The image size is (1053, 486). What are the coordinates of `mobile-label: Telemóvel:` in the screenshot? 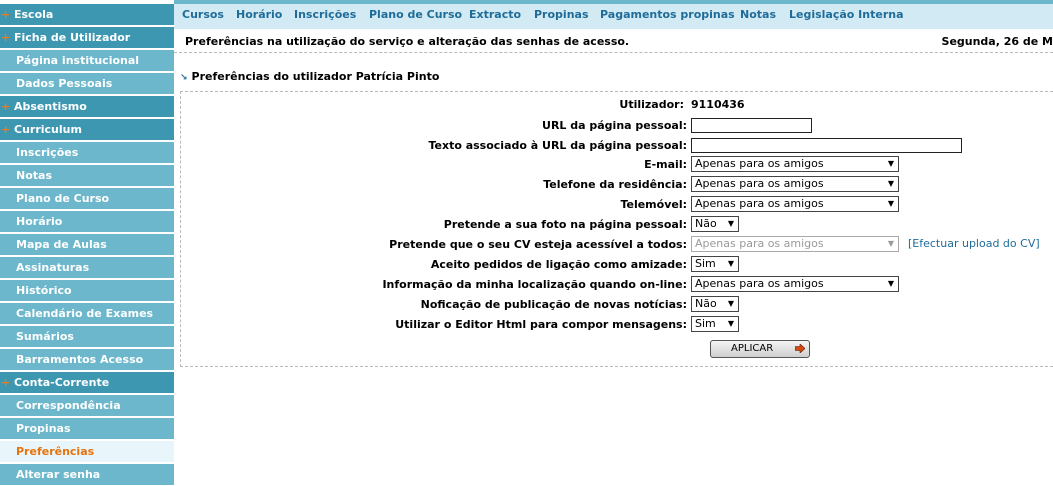 It's located at (653, 204).